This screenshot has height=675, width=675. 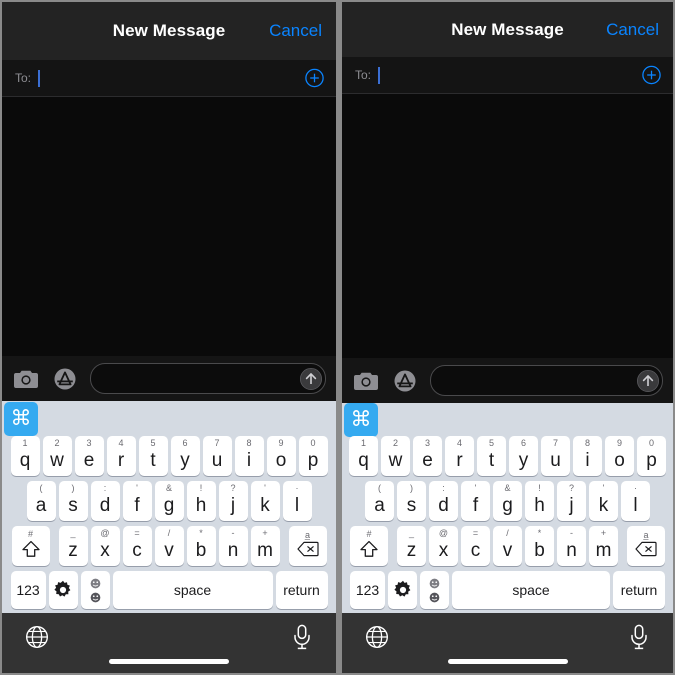 I want to click on key-label: e, so click(x=427, y=460).